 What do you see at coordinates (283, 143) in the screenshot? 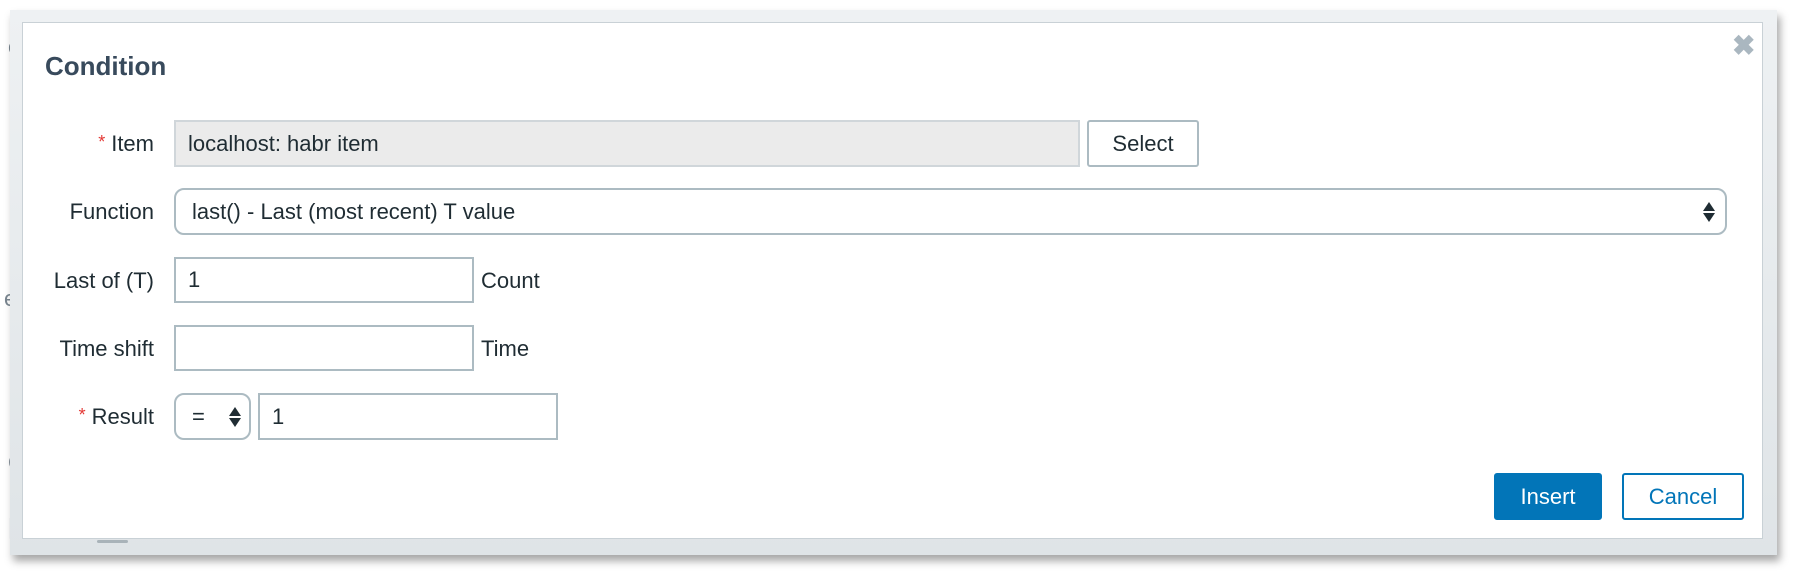
I see `item-value: localhost: habr item` at bounding box center [283, 143].